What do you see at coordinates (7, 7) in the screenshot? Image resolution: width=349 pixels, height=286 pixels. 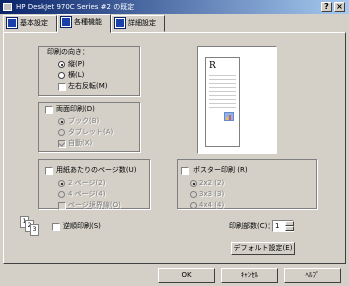 I see `printer-icon` at bounding box center [7, 7].